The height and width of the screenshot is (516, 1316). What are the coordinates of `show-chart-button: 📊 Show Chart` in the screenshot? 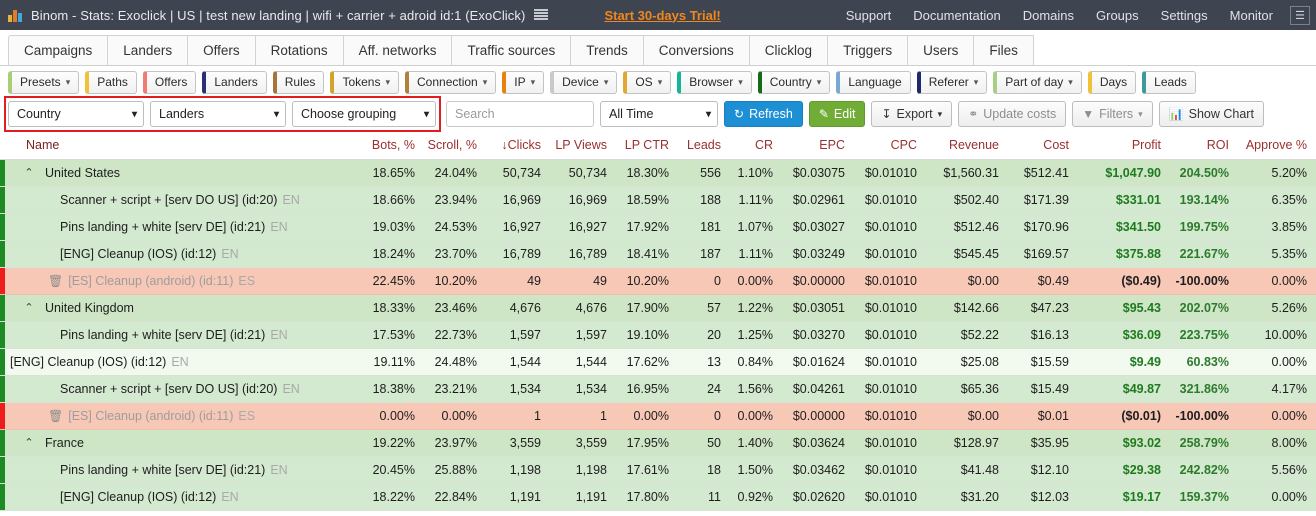 It's located at (1211, 114).